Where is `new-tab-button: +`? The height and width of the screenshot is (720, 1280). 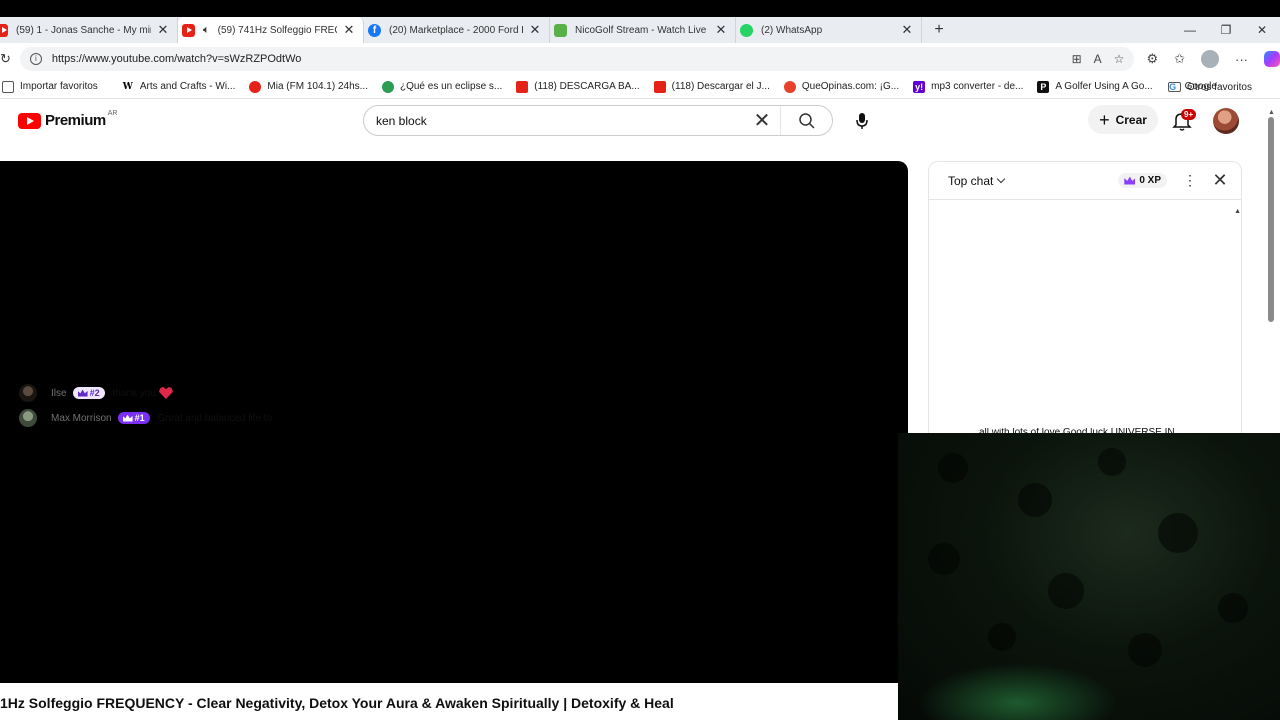 new-tab-button: + is located at coordinates (939, 30).